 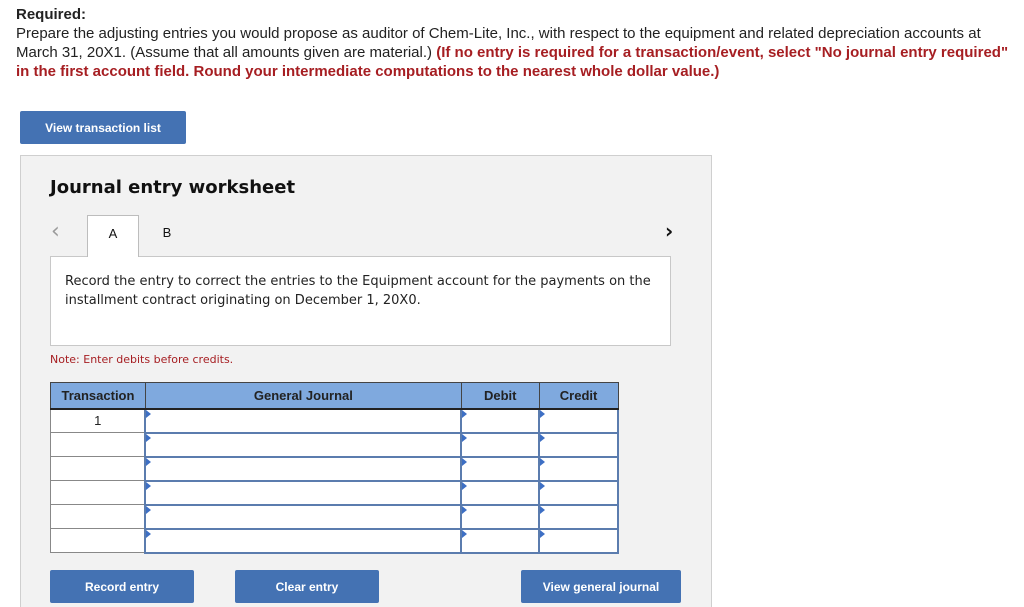 I want to click on journal-row: 1, so click(x=334, y=420).